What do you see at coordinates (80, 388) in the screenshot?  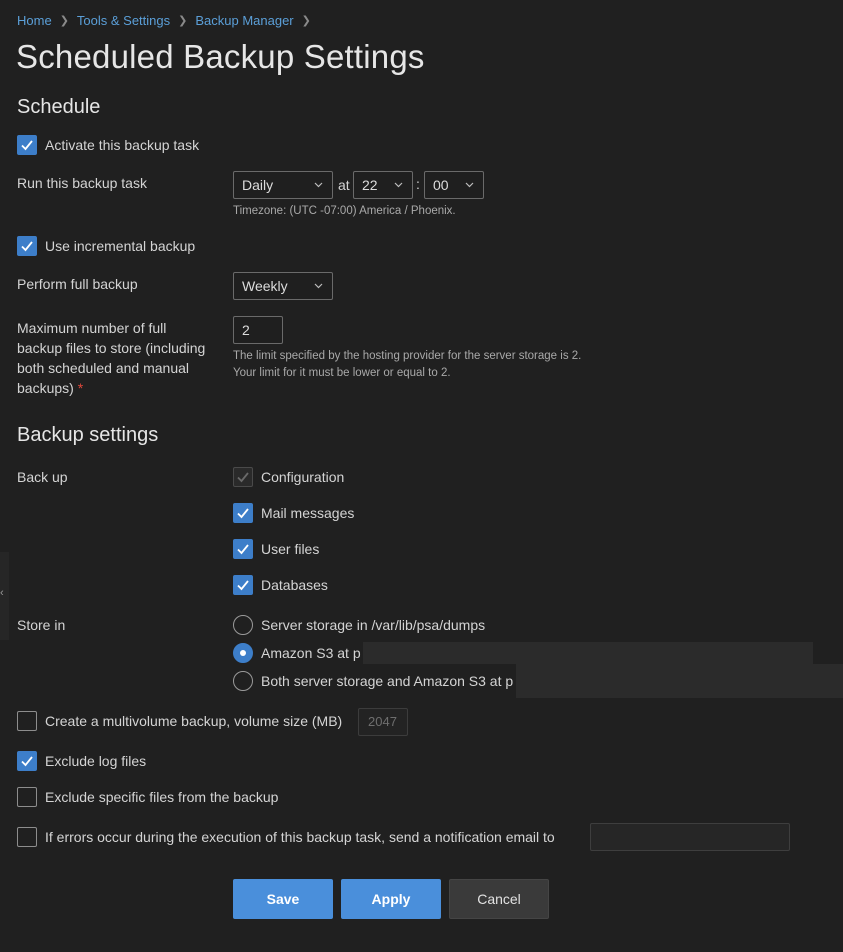 I see `required-mark: *` at bounding box center [80, 388].